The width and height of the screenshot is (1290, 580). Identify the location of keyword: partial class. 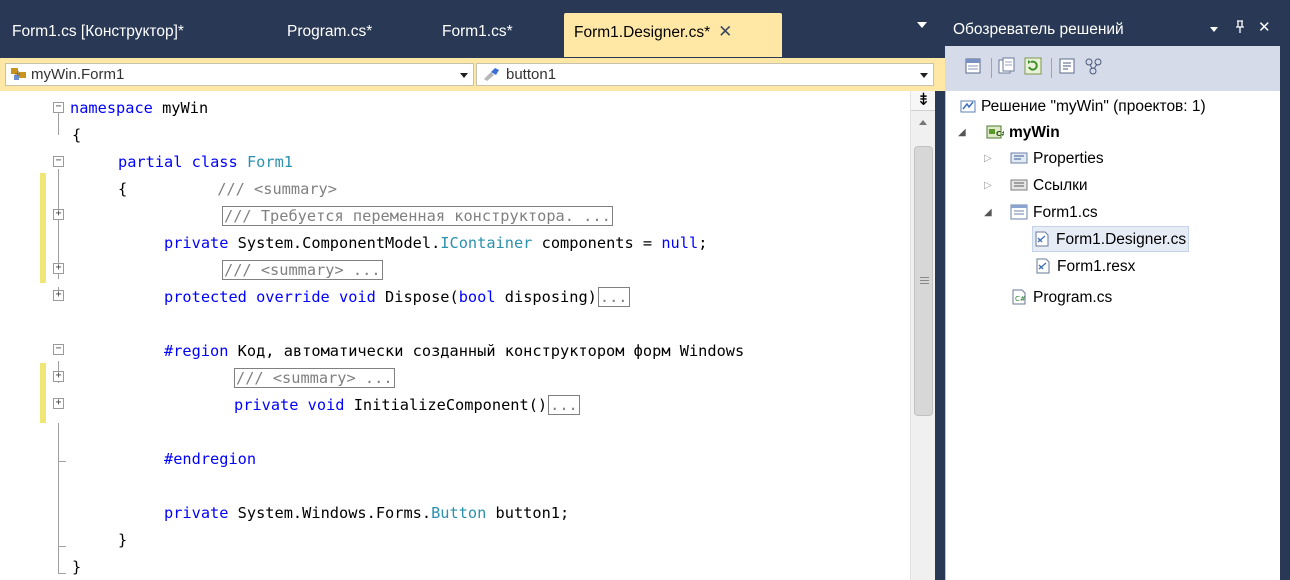
(178, 162).